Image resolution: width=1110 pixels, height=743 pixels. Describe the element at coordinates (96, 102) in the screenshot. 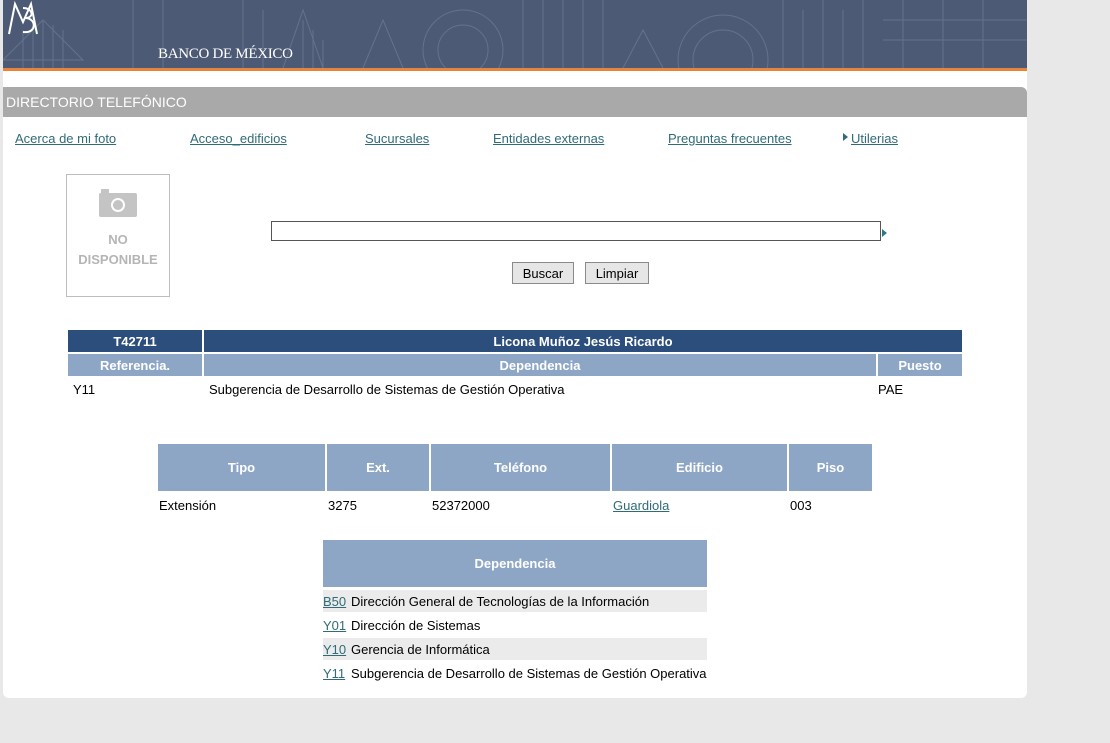

I see `page-title: DIRECTORIO TELEFÓNICO` at that location.